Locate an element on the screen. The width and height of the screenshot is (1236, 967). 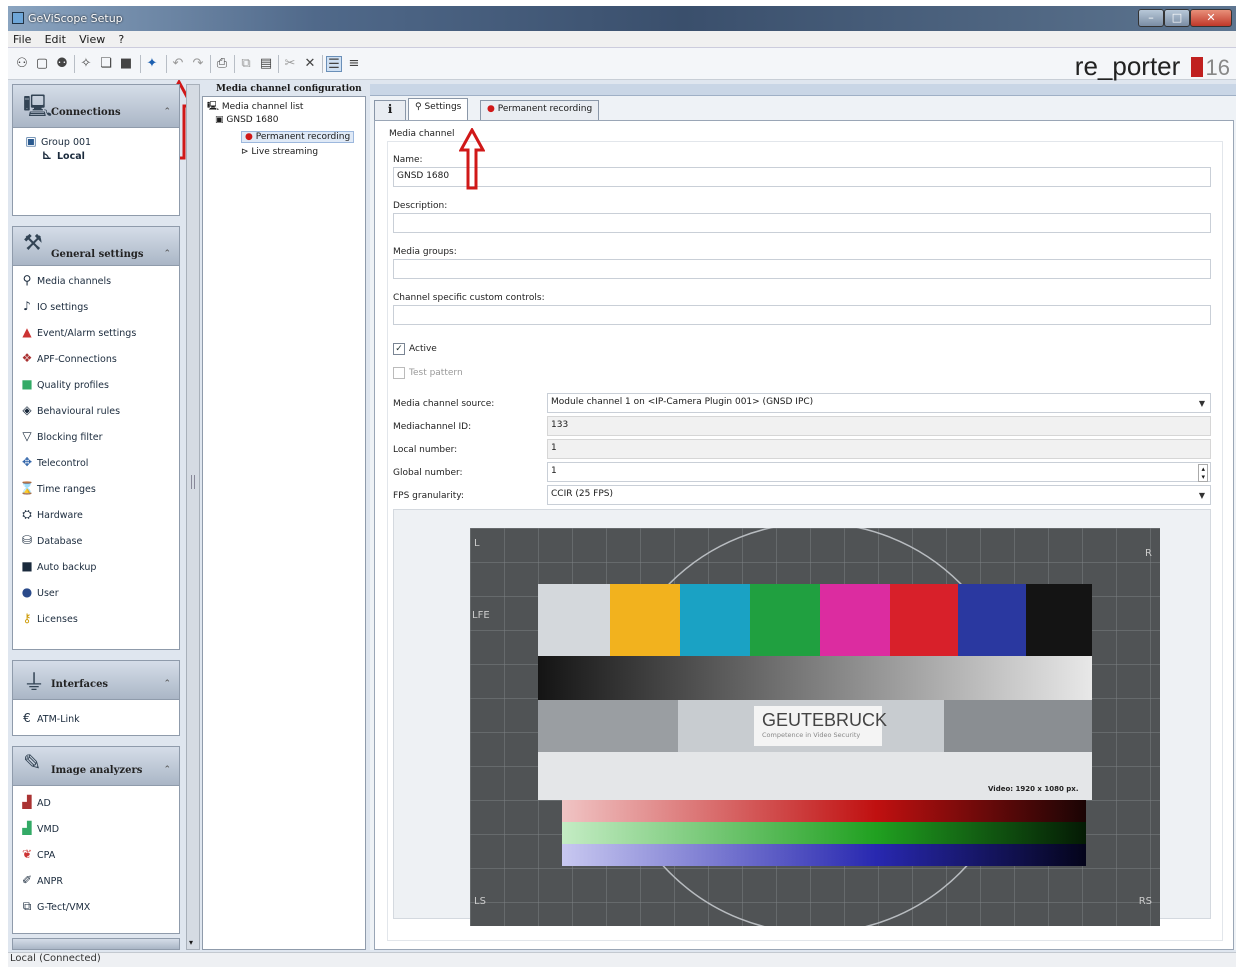
send-setup-icon: ✦ is located at coordinates (152, 64).